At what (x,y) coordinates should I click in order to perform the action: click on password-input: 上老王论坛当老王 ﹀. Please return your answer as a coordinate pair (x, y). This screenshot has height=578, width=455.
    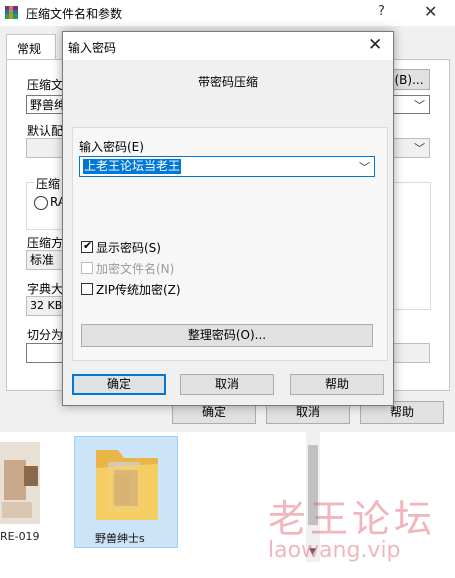
    Looking at the image, I should click on (227, 166).